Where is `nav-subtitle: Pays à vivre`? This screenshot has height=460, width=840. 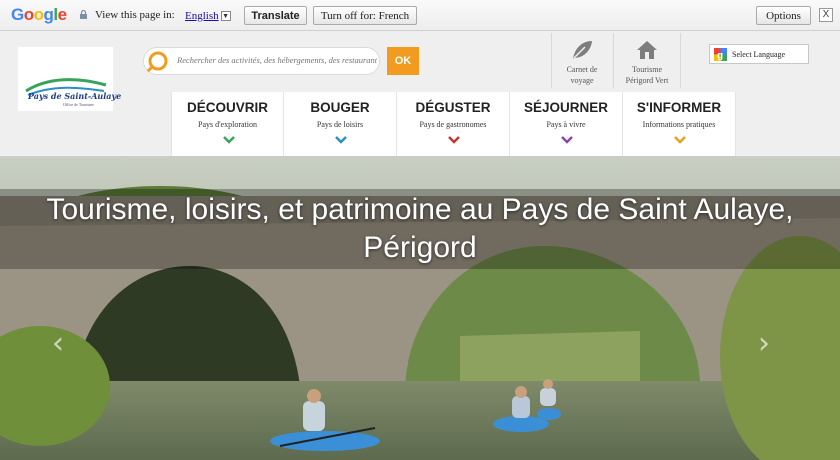 nav-subtitle: Pays à vivre is located at coordinates (566, 124).